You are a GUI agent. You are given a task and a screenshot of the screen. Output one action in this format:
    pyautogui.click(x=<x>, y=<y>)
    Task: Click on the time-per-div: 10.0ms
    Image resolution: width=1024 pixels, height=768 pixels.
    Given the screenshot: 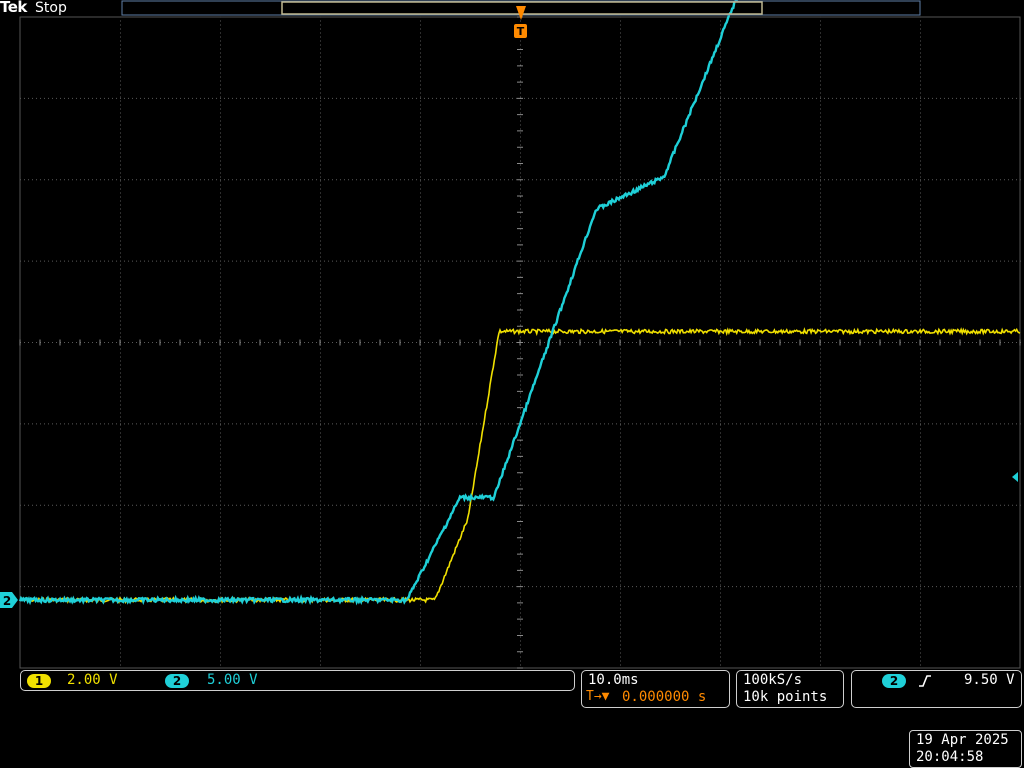 What is the action you would take?
    pyautogui.click(x=613, y=680)
    